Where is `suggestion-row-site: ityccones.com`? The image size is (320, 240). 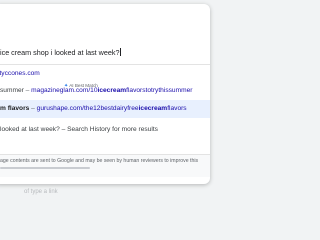
suggestion-row-site: ityccones.com is located at coordinates (105, 74).